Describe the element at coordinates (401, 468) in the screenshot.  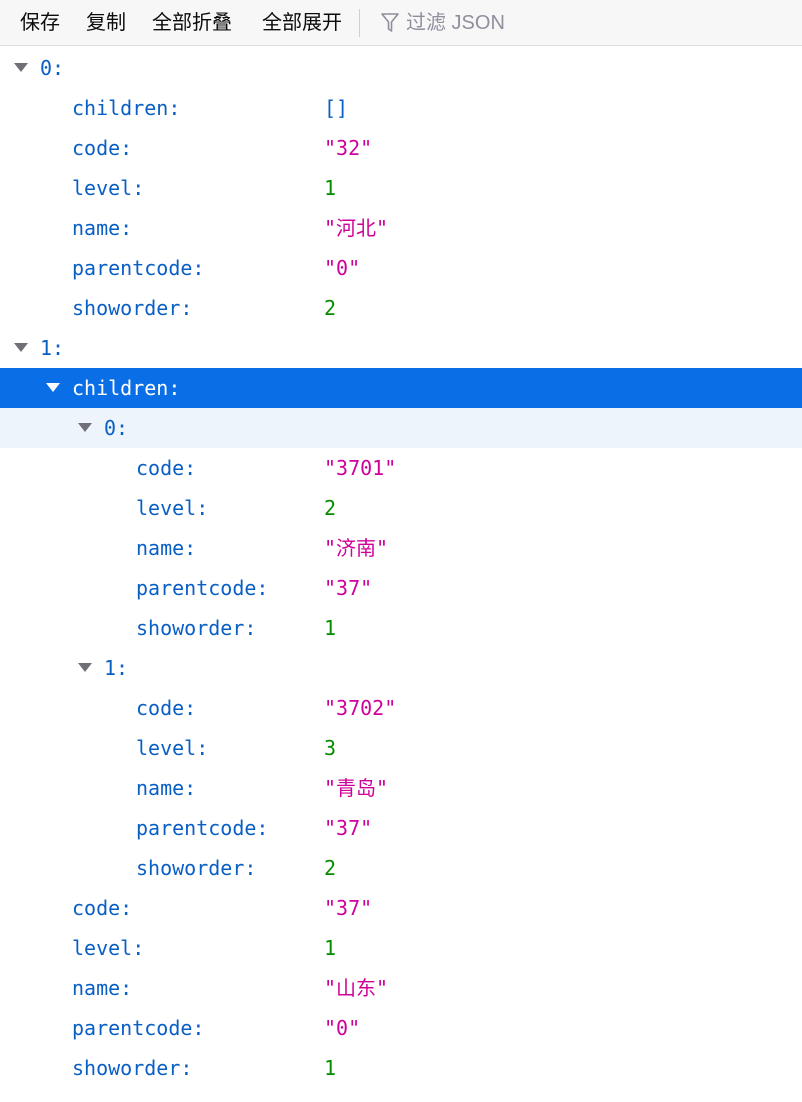
I see `tree-row: code: "3701"` at that location.